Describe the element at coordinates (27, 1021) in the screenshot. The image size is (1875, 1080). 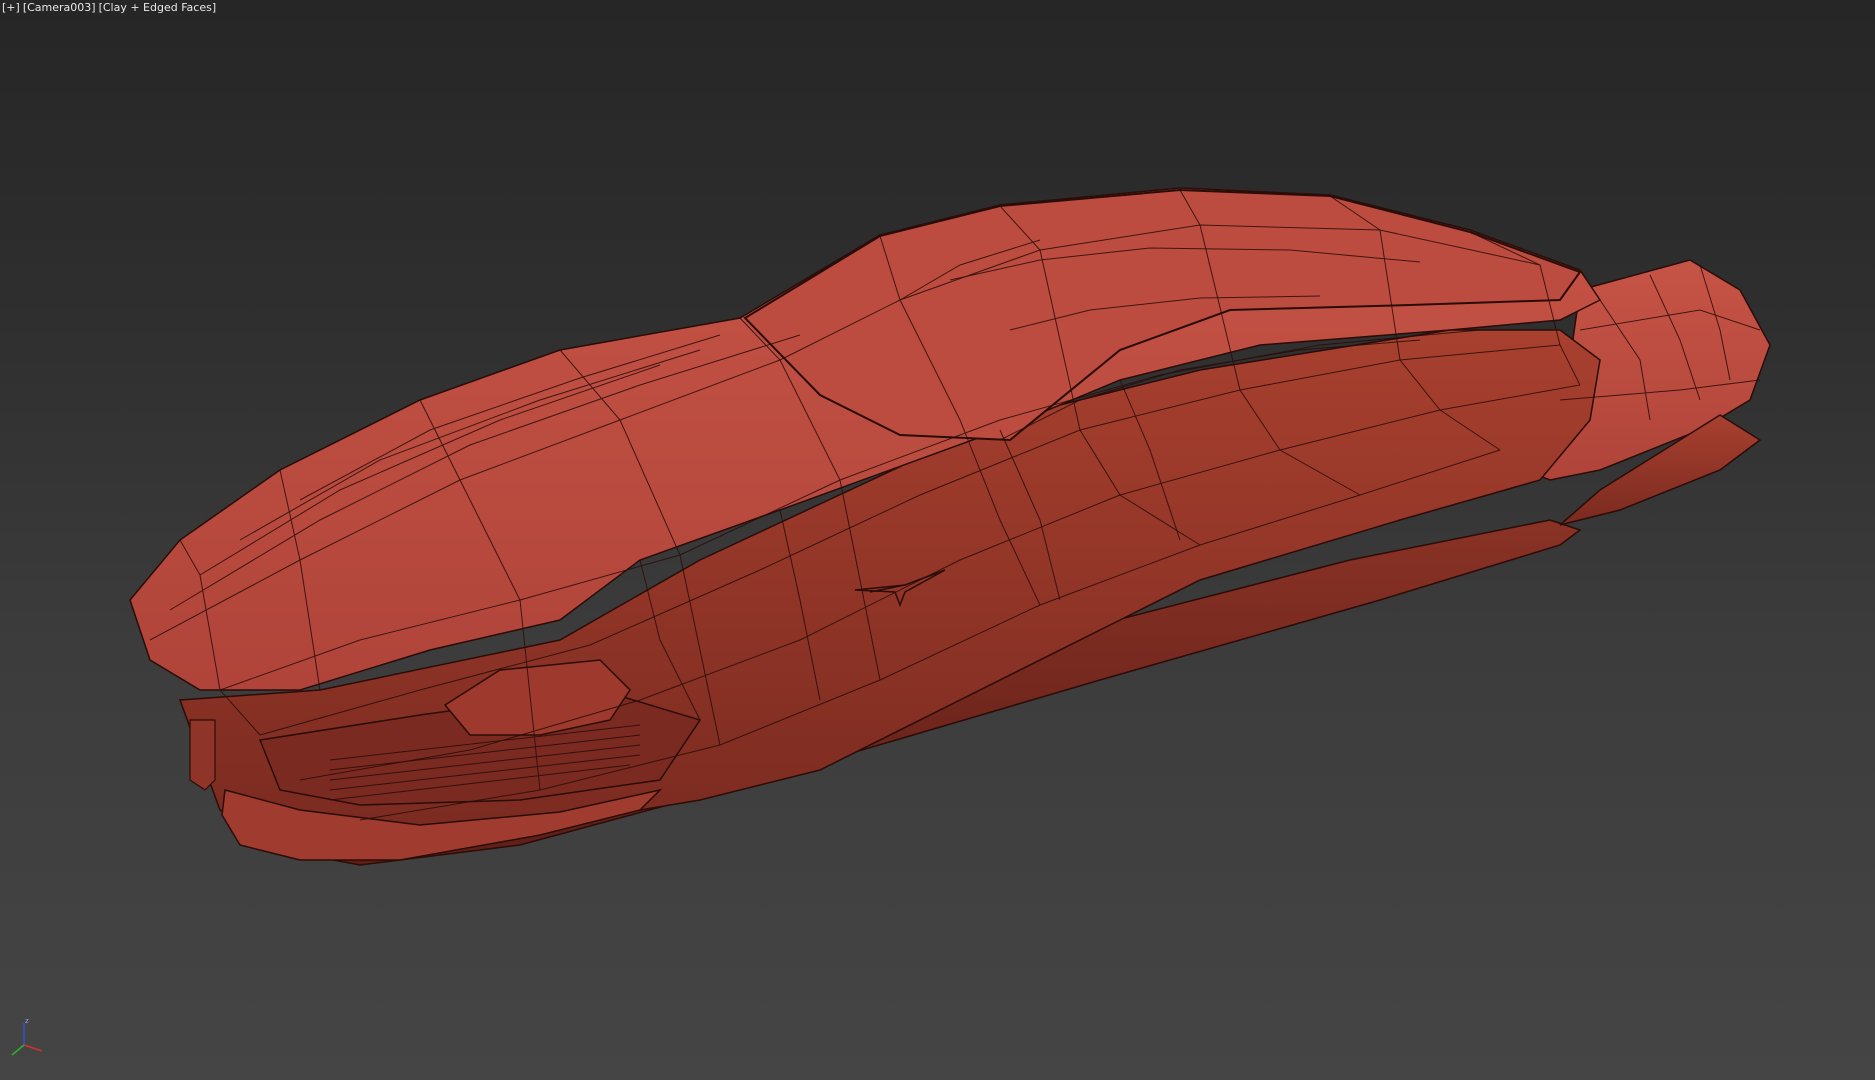
I see `z-axis-label: z` at that location.